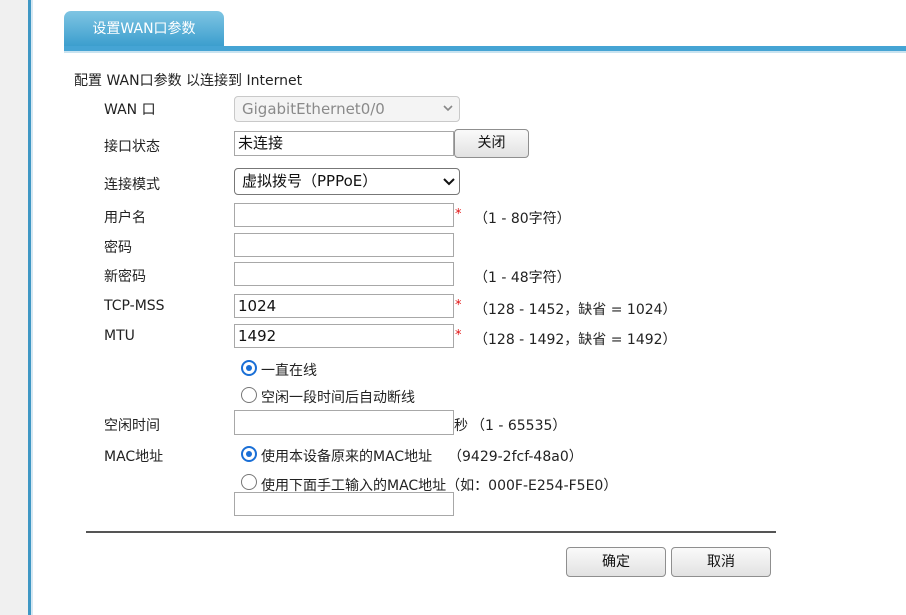 This screenshot has height=615, width=906. What do you see at coordinates (14, 307) in the screenshot?
I see `left-sidebar-edge` at bounding box center [14, 307].